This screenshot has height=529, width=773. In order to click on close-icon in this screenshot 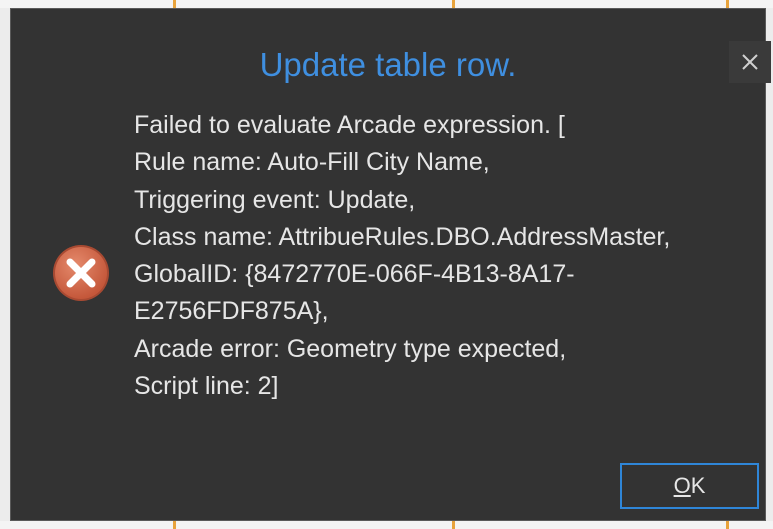, I will do `click(750, 62)`.